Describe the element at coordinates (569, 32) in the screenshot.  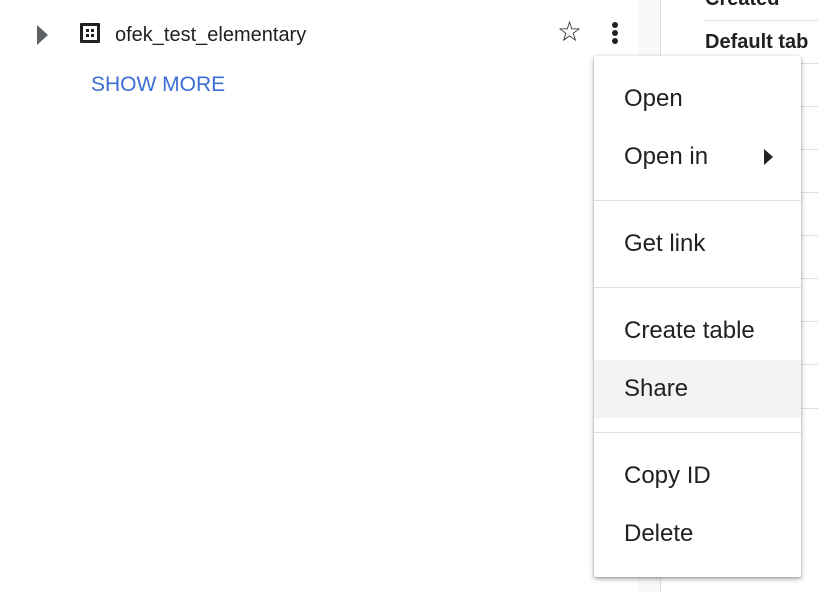
I see `star-icon: ☆` at that location.